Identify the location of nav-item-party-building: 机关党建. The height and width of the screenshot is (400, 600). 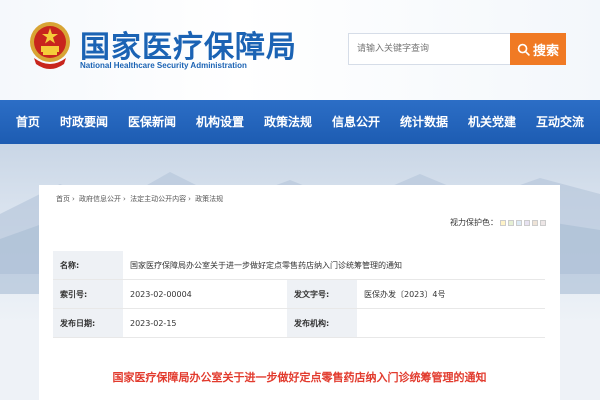
(492, 122).